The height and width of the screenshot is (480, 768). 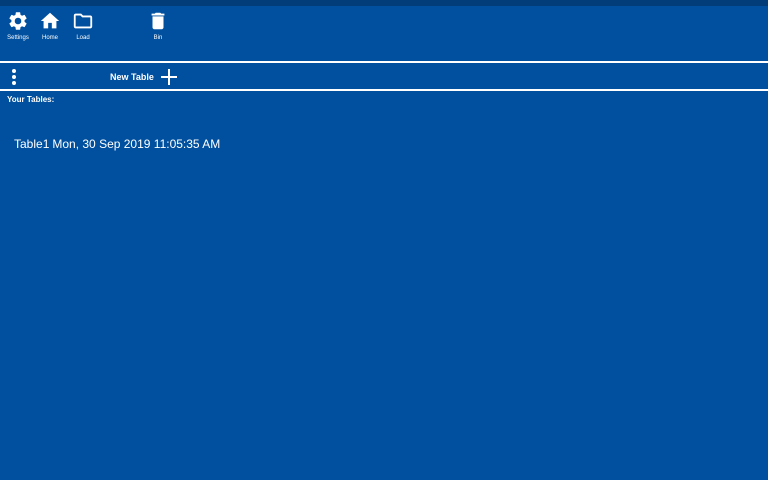 I want to click on new-table-button: New Table, so click(x=142, y=77).